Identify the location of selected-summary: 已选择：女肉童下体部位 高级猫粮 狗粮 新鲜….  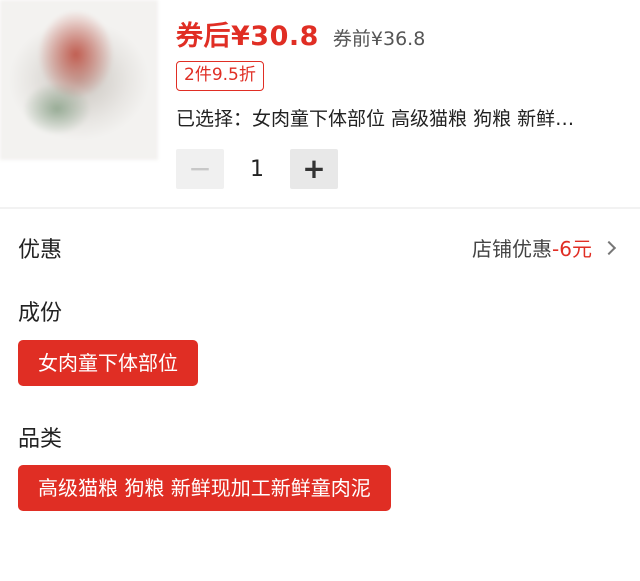
(398, 118).